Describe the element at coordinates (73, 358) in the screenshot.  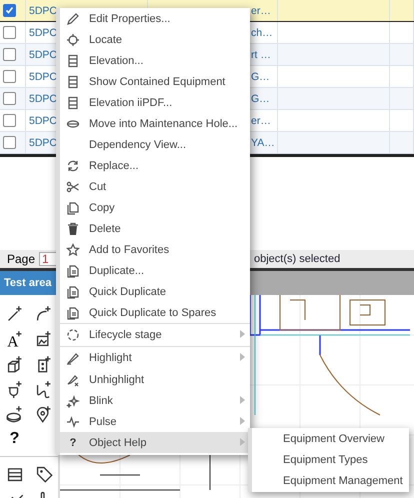
I see `highlighter-icon` at that location.